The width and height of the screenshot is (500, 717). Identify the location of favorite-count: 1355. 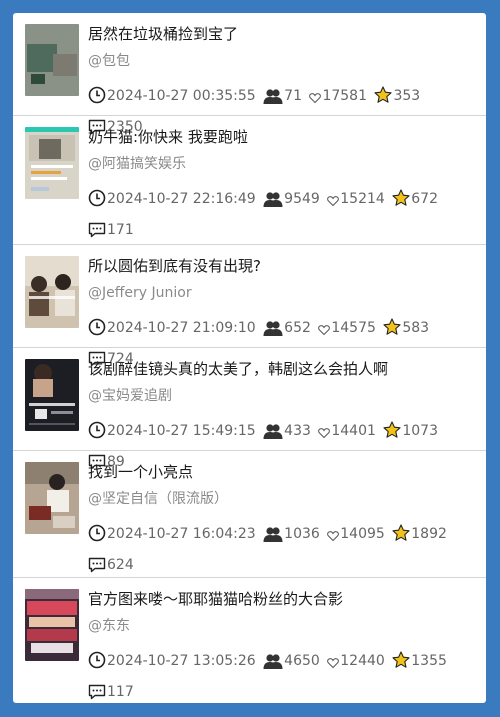
(429, 661).